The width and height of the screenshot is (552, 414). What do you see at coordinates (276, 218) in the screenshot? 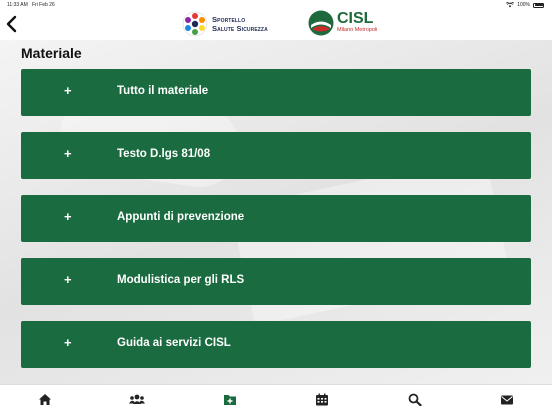
I see `material-item-appunti: + Appunti di prevenzione` at bounding box center [276, 218].